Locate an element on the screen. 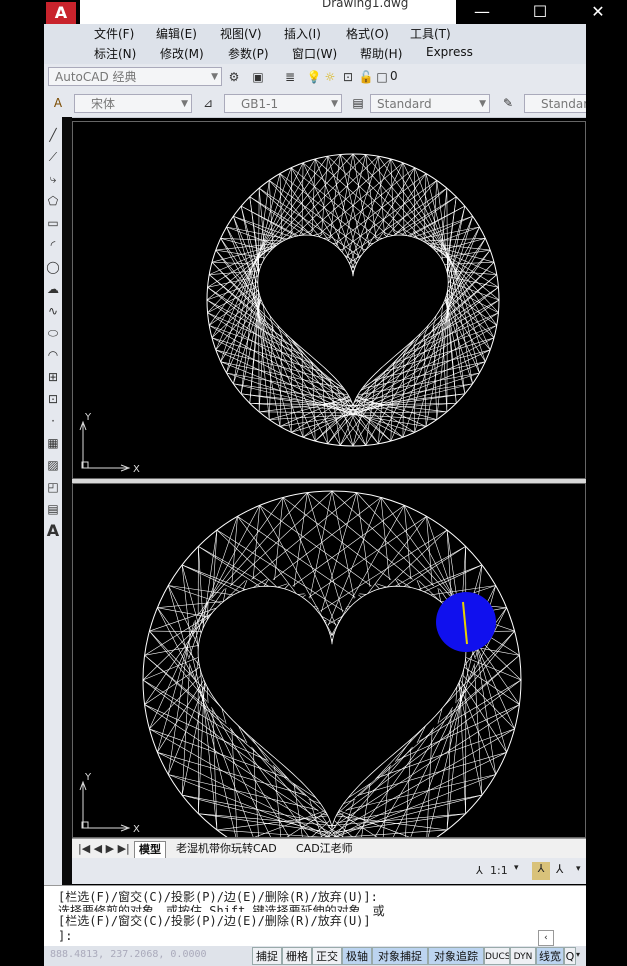 Image resolution: width=627 pixels, height=966 pixels. circle-icon: ◯ is located at coordinates (53, 267).